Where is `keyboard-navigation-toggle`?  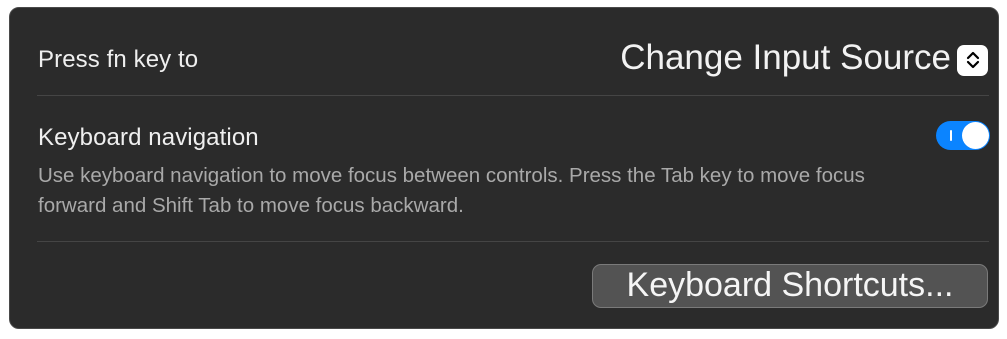 keyboard-navigation-toggle is located at coordinates (963, 135).